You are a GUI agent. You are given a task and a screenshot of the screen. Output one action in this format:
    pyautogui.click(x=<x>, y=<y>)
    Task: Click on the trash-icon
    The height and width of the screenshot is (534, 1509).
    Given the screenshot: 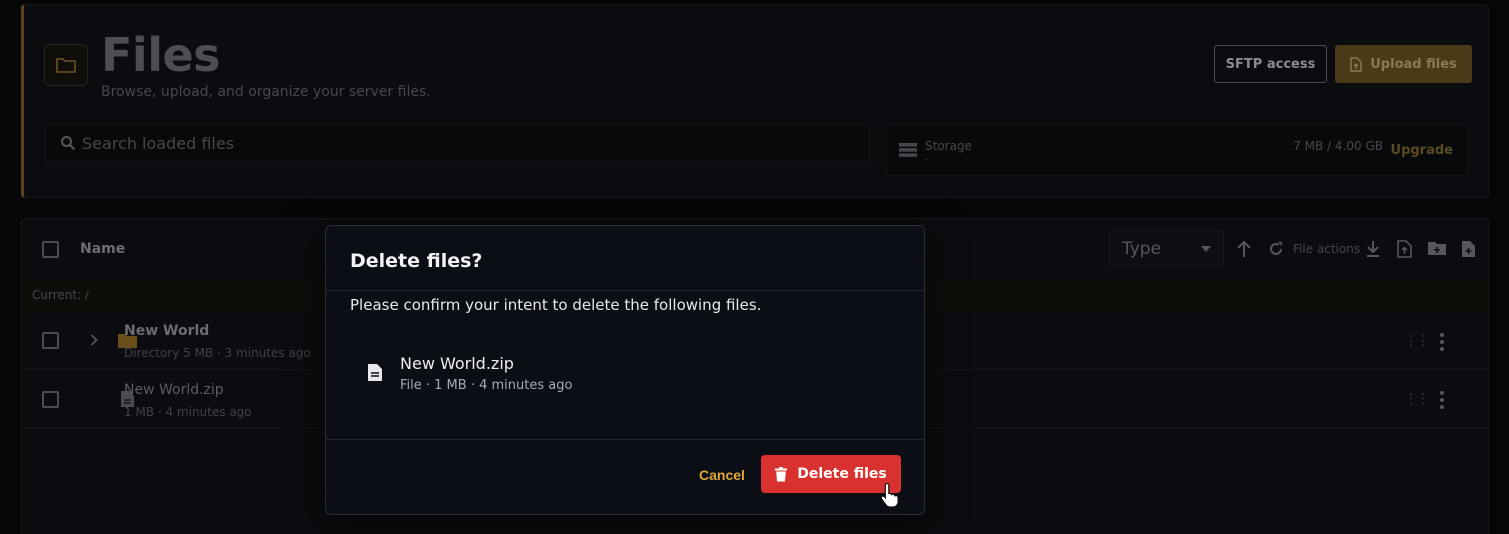 What is the action you would take?
    pyautogui.click(x=781, y=473)
    